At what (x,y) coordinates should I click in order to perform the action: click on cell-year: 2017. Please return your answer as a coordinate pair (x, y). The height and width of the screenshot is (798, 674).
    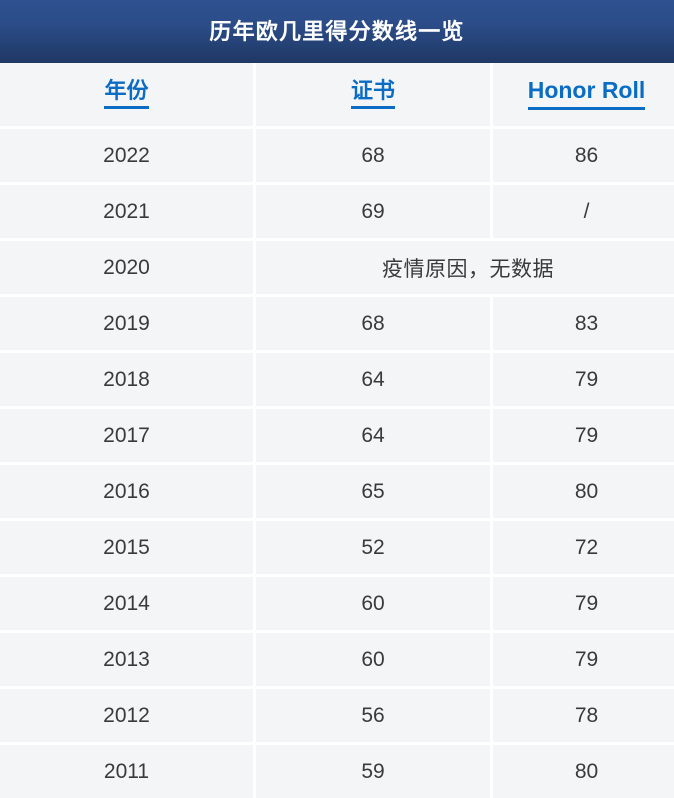
    Looking at the image, I should click on (126, 435).